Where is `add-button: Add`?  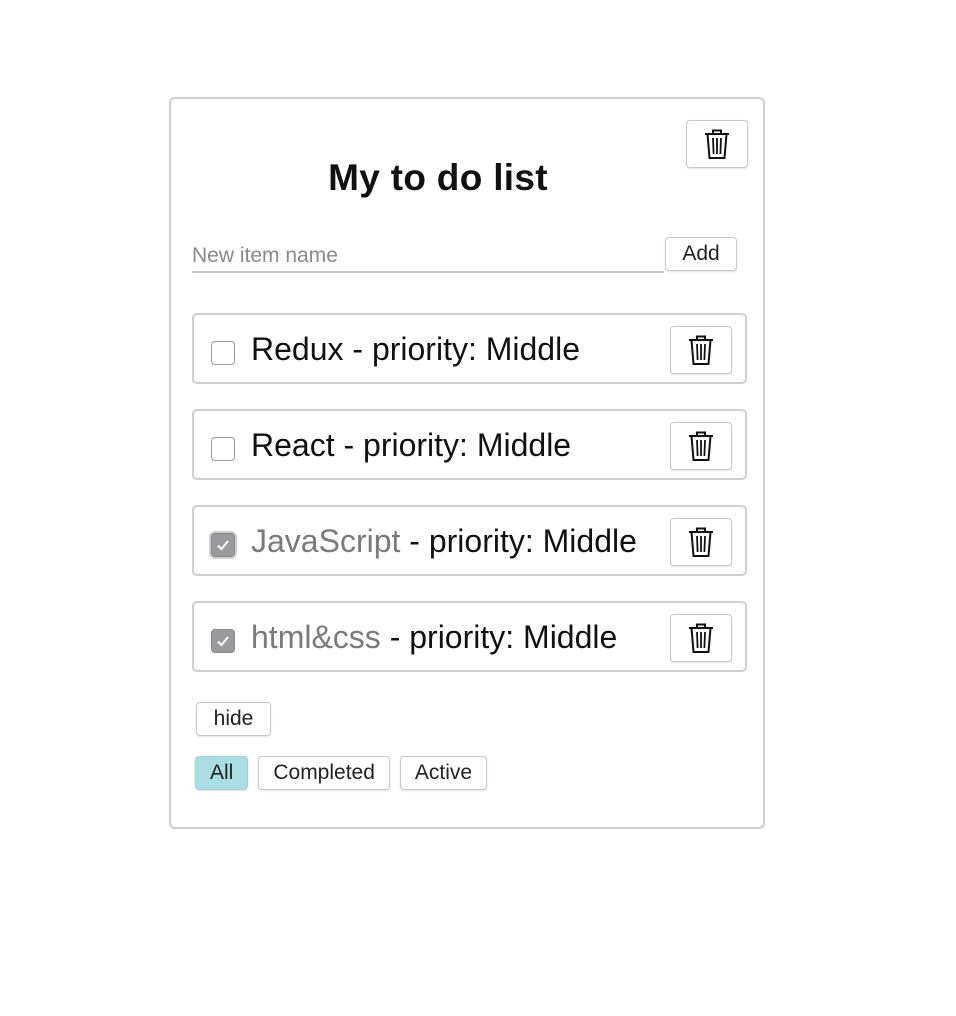
add-button: Add is located at coordinates (701, 254).